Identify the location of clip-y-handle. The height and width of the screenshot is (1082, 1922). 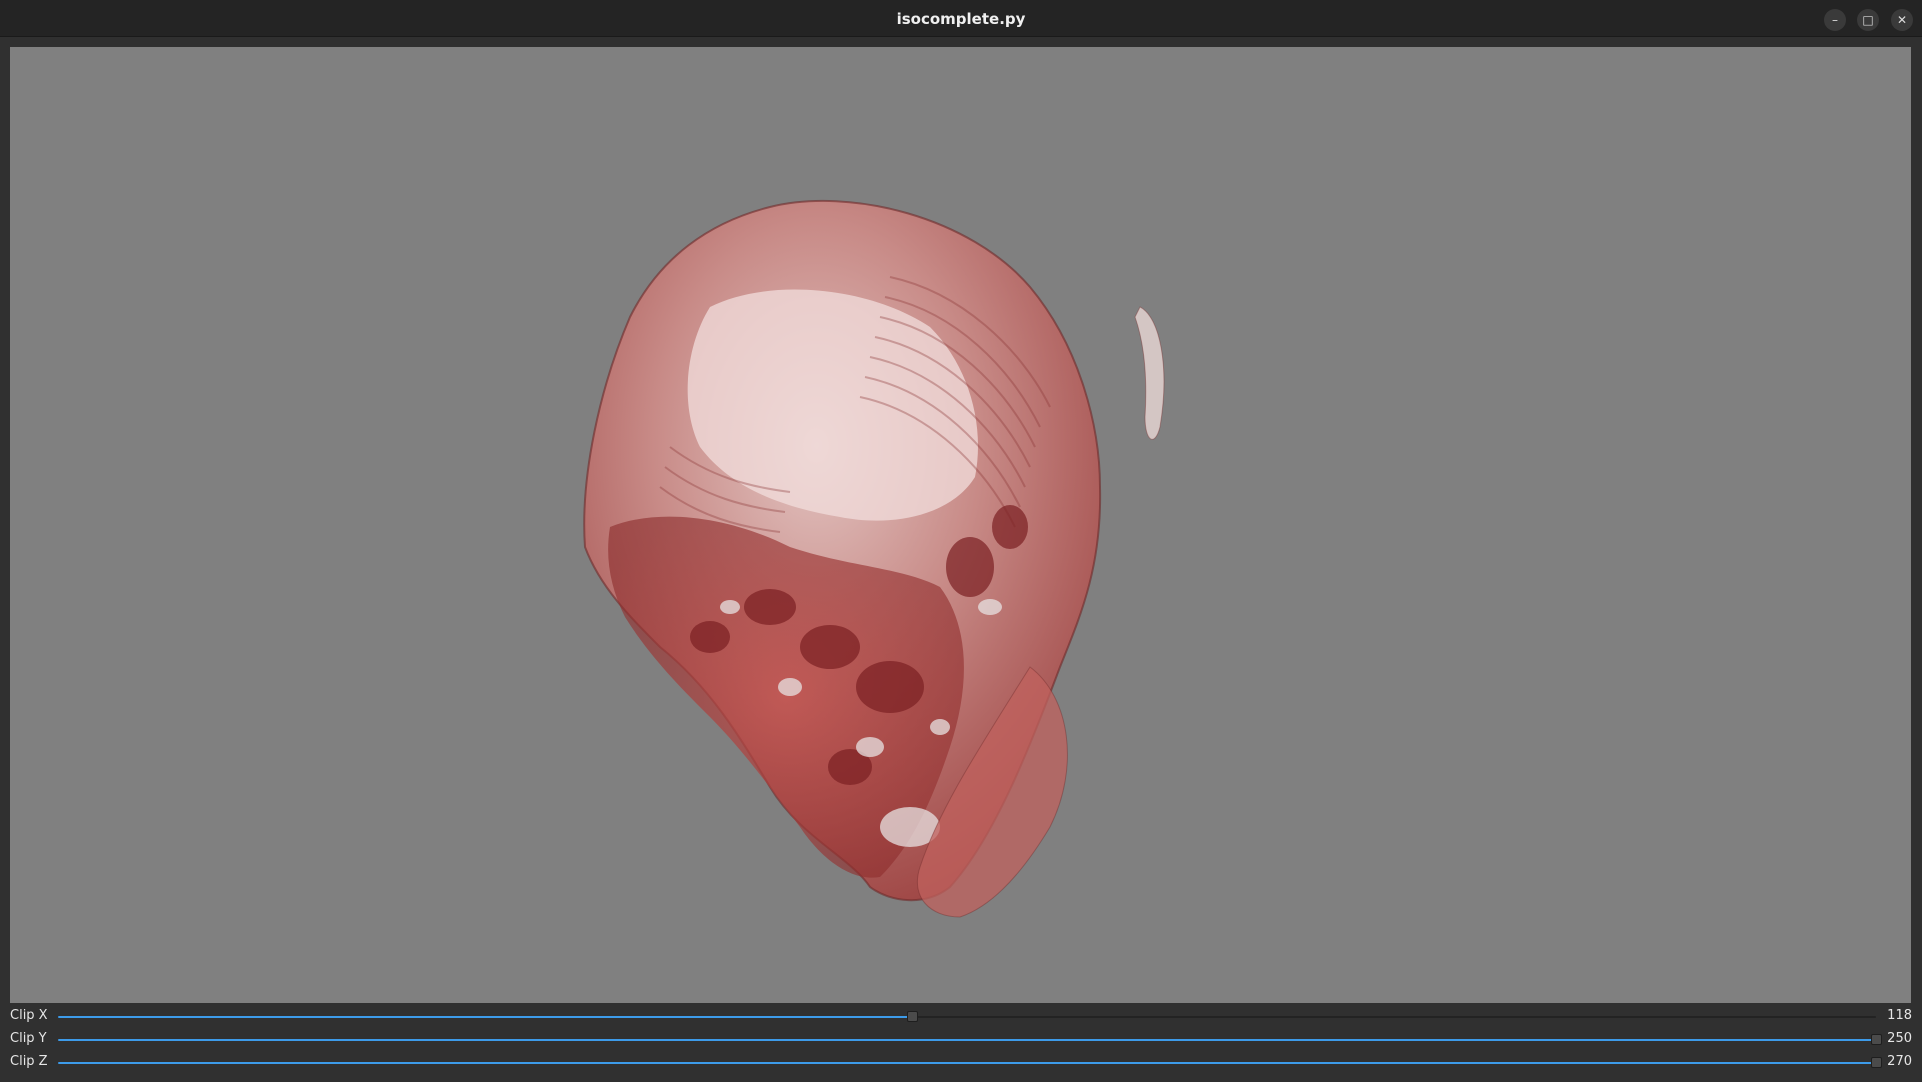
(1876, 1039).